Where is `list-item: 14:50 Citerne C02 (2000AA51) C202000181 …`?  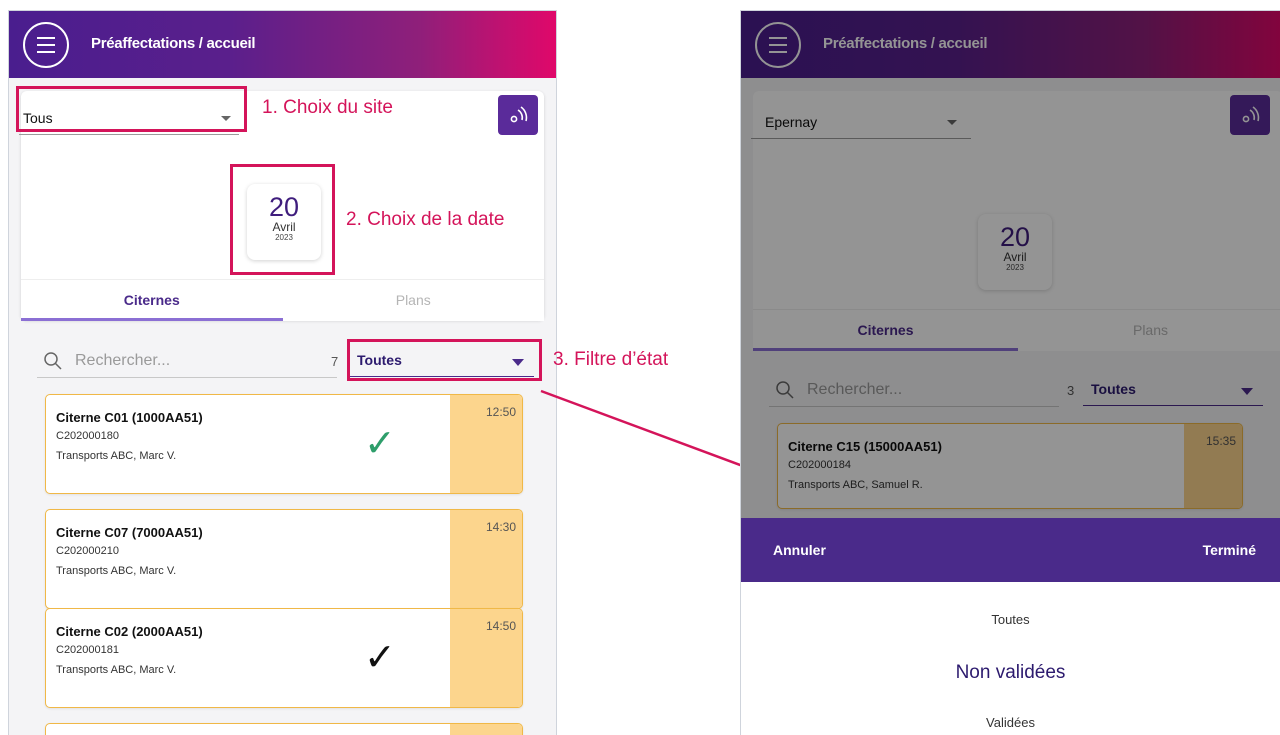
list-item: 14:50 Citerne C02 (2000AA51) C202000181 … is located at coordinates (284, 658).